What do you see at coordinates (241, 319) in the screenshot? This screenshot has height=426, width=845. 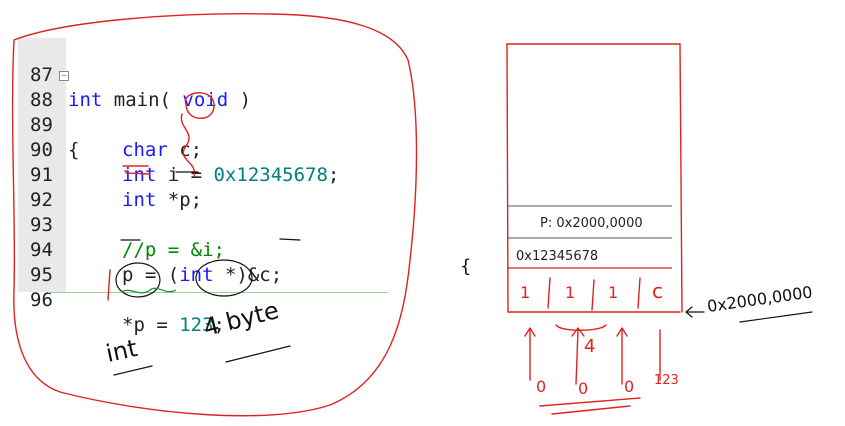 I see `byte-note: 4 byte` at bounding box center [241, 319].